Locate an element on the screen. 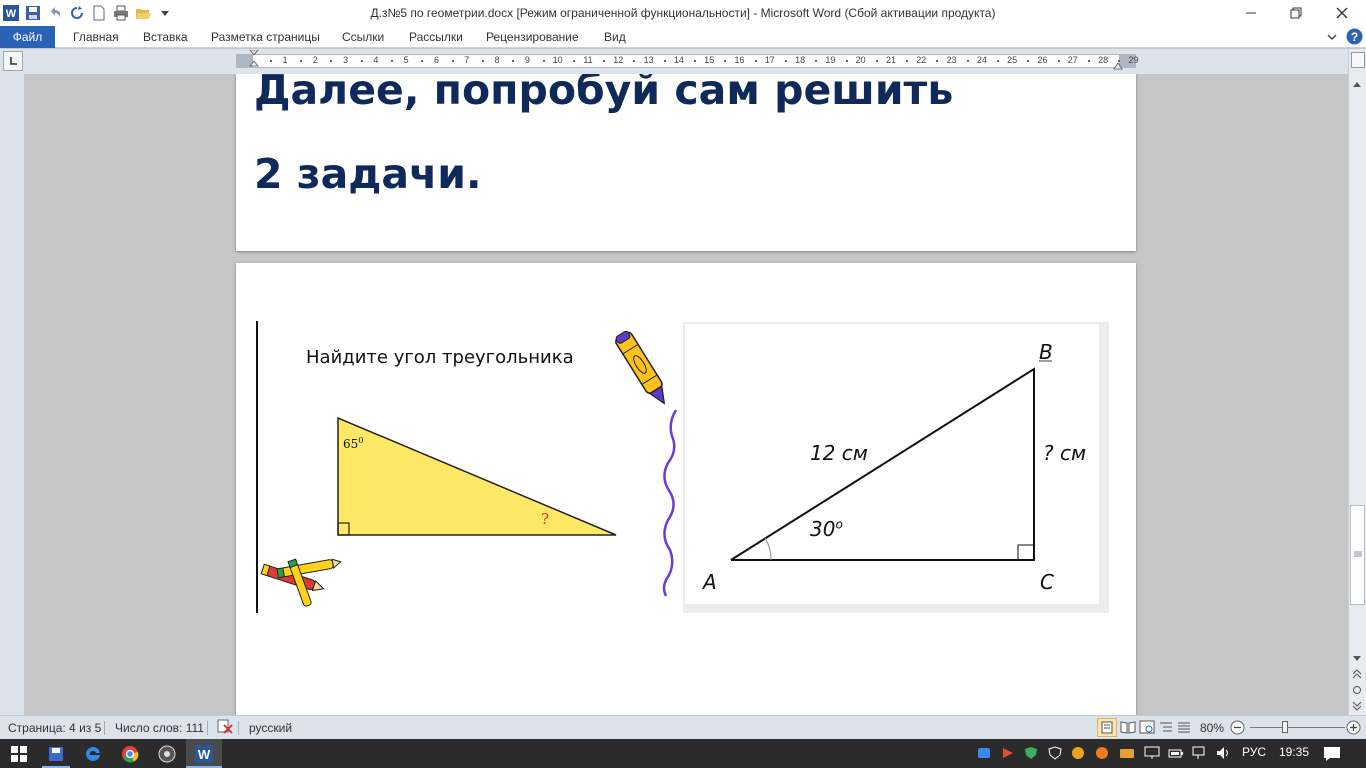 This screenshot has width=1366, height=768. right-indent-marker-icon is located at coordinates (1118, 65).